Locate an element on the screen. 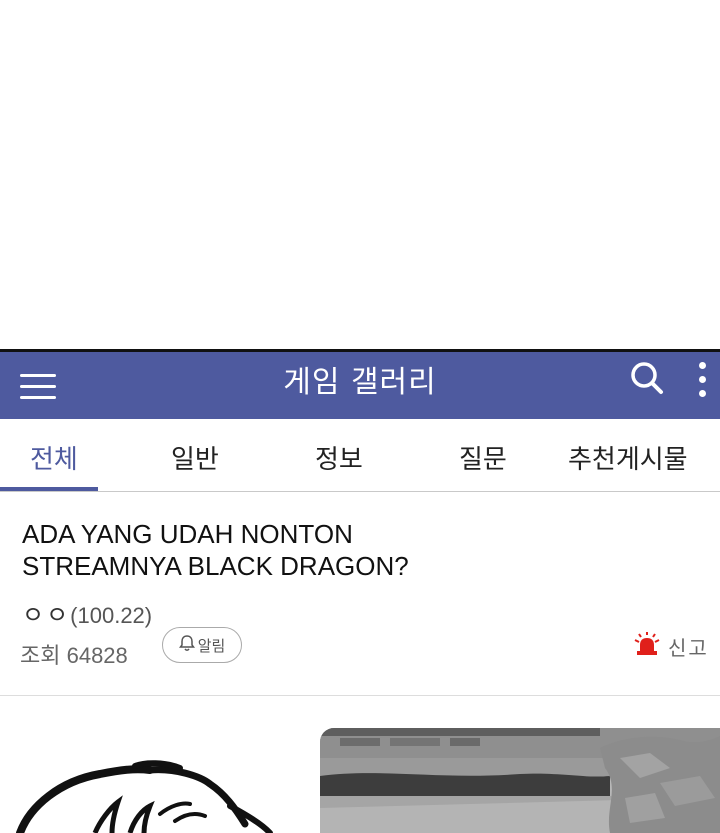 The image size is (720, 833). author-name: ㅇㅇ is located at coordinates (46, 615).